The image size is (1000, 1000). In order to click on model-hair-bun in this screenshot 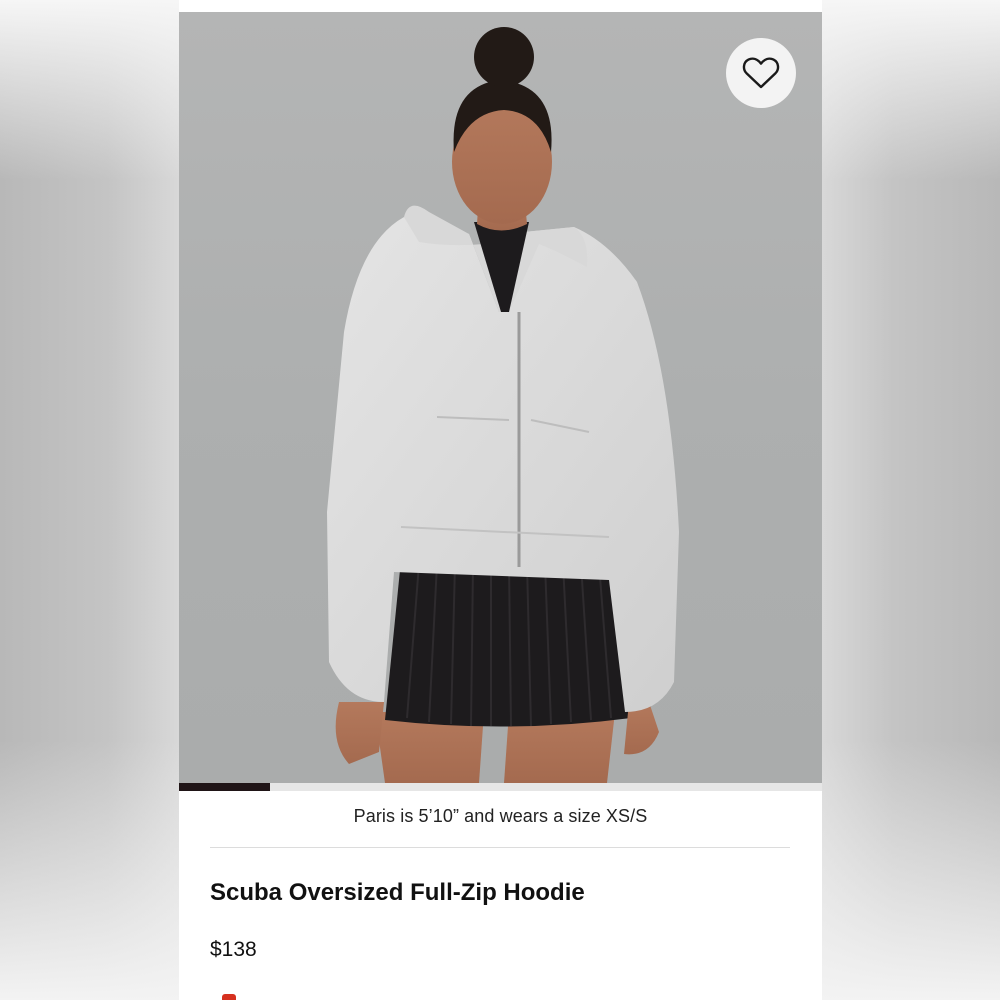, I will do `click(504, 57)`.